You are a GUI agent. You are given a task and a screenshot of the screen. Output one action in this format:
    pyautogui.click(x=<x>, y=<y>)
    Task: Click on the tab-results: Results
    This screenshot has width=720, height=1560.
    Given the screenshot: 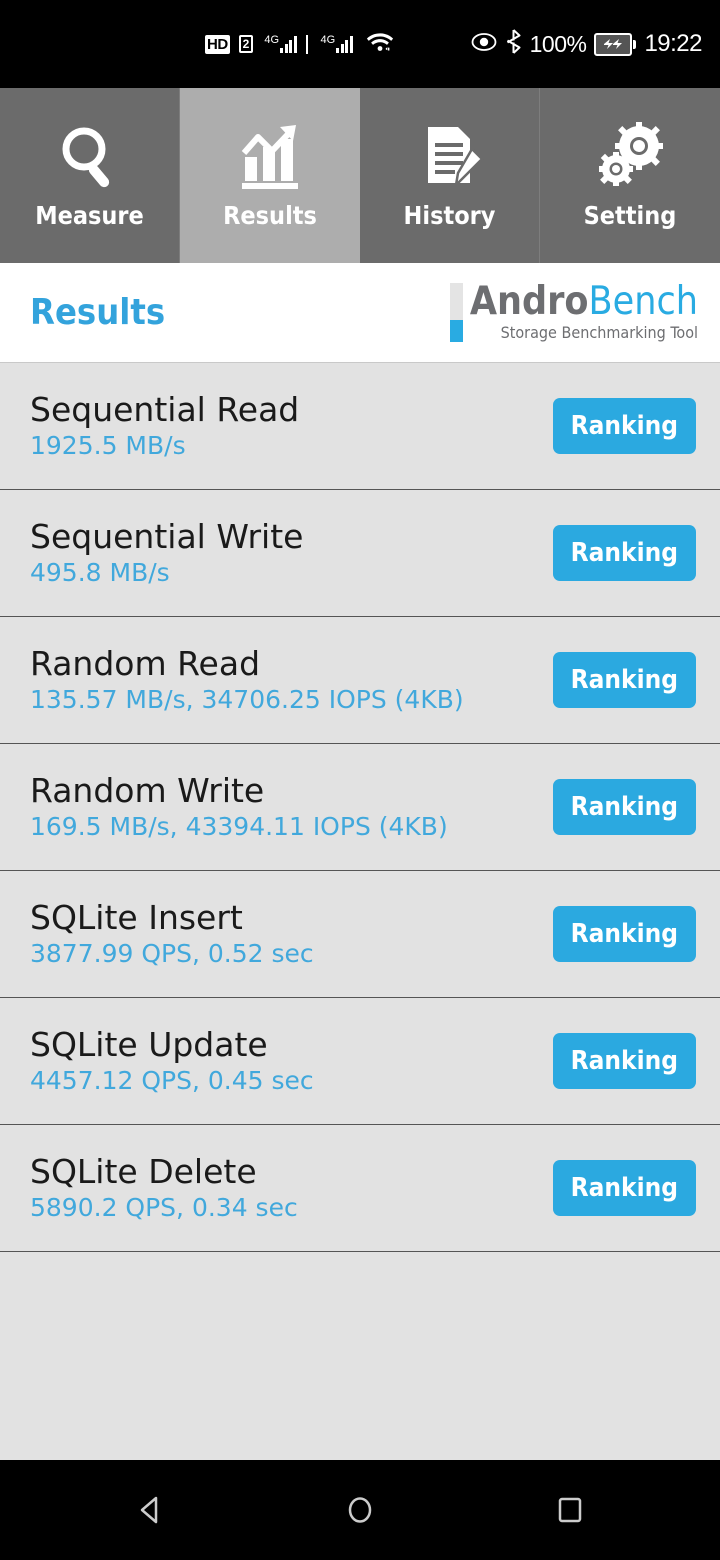 What is the action you would take?
    pyautogui.click(x=270, y=175)
    